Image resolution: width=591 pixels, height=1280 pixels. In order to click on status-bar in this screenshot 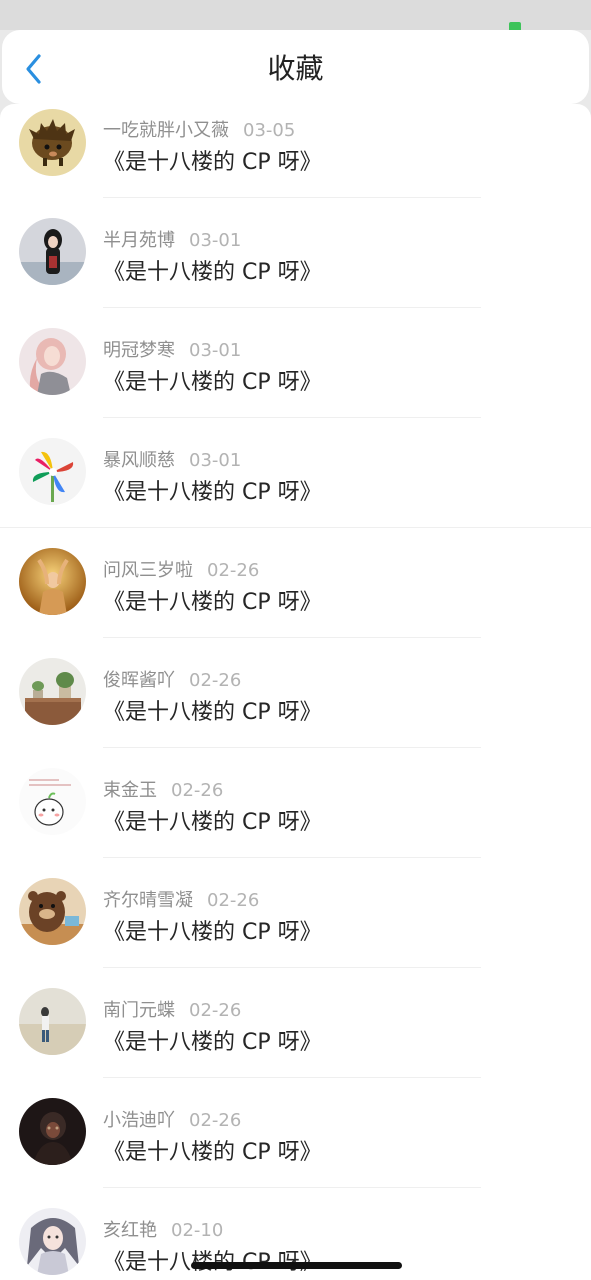, I will do `click(295, 17)`.